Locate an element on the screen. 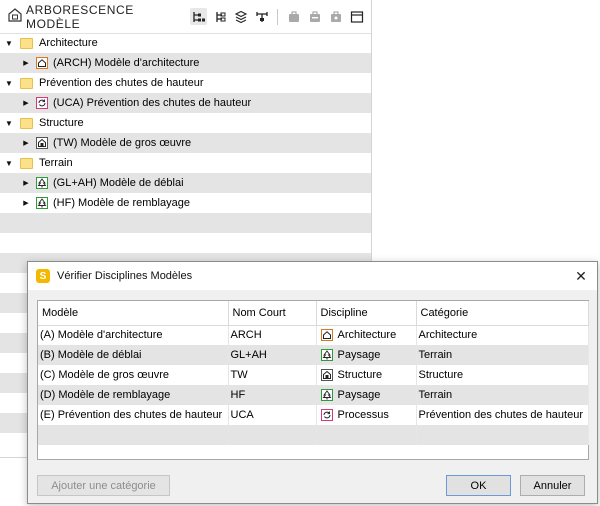 The image size is (600, 506). tree-item-glah: ▶ (GL+AH) Modèle de déblai is located at coordinates (185, 183).